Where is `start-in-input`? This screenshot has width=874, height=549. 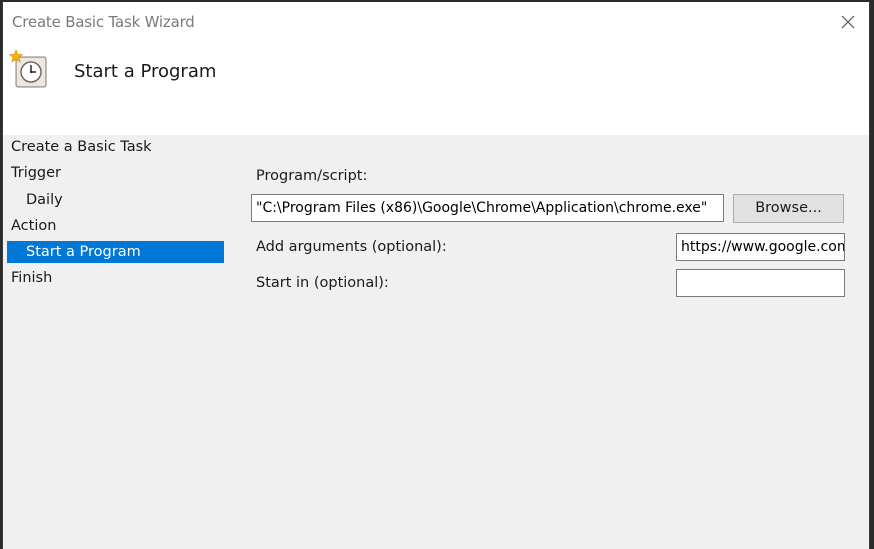
start-in-input is located at coordinates (760, 283).